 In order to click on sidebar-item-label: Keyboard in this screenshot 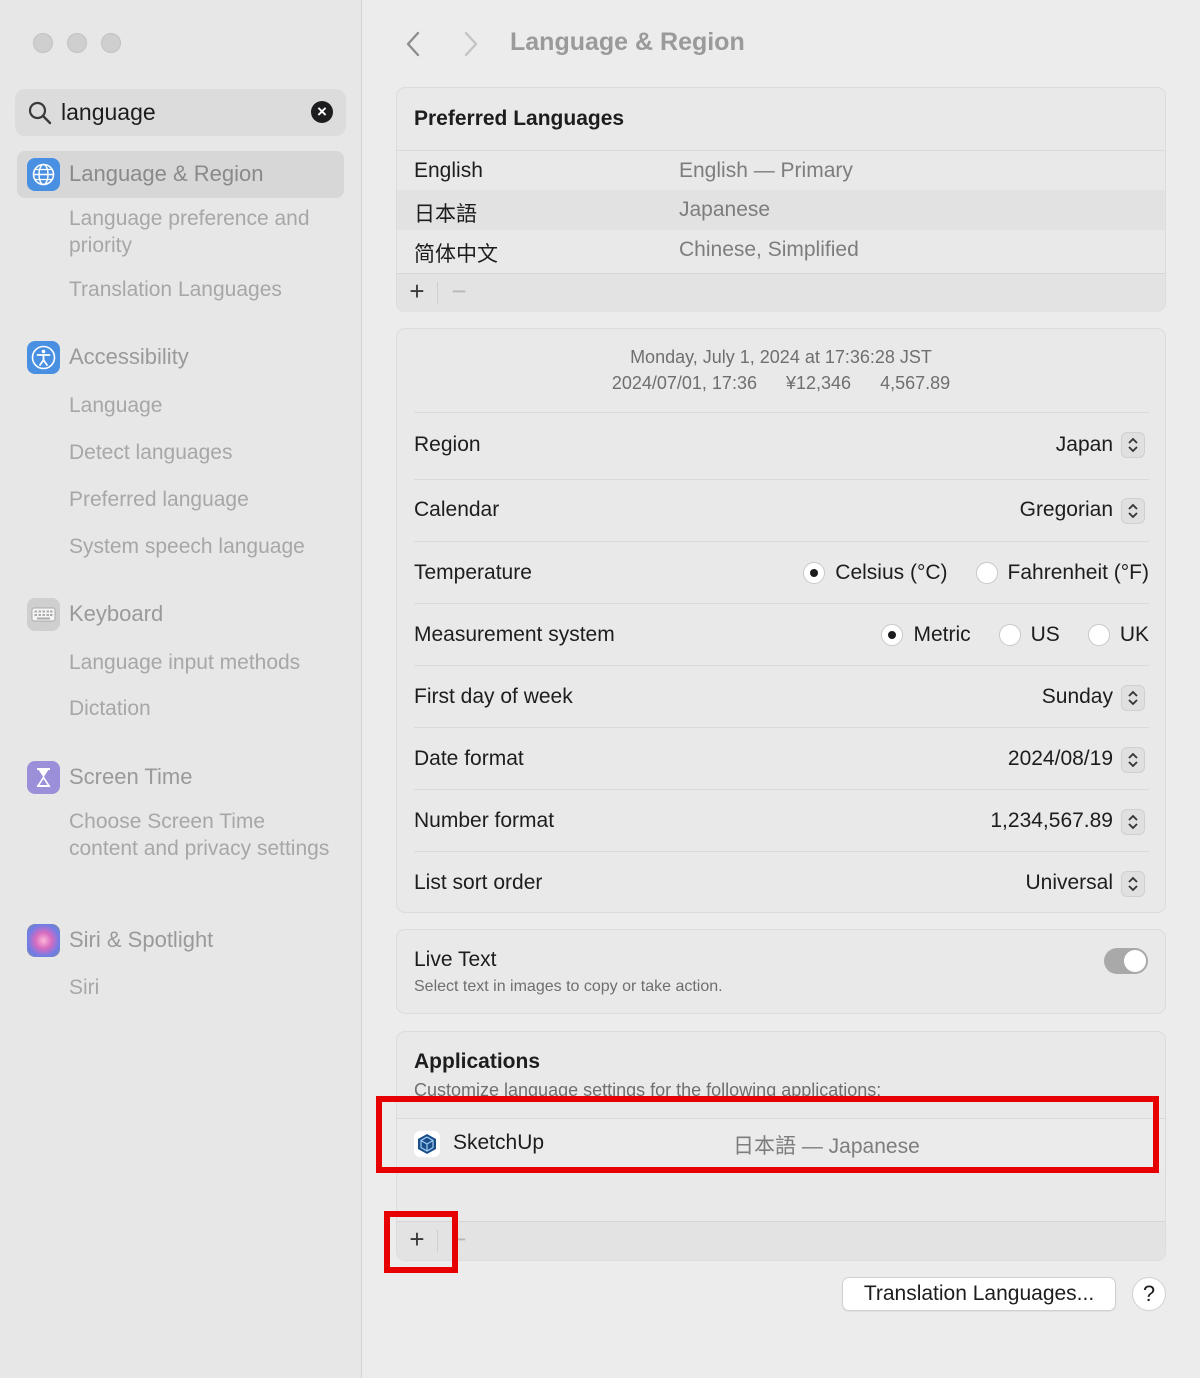, I will do `click(116, 613)`.